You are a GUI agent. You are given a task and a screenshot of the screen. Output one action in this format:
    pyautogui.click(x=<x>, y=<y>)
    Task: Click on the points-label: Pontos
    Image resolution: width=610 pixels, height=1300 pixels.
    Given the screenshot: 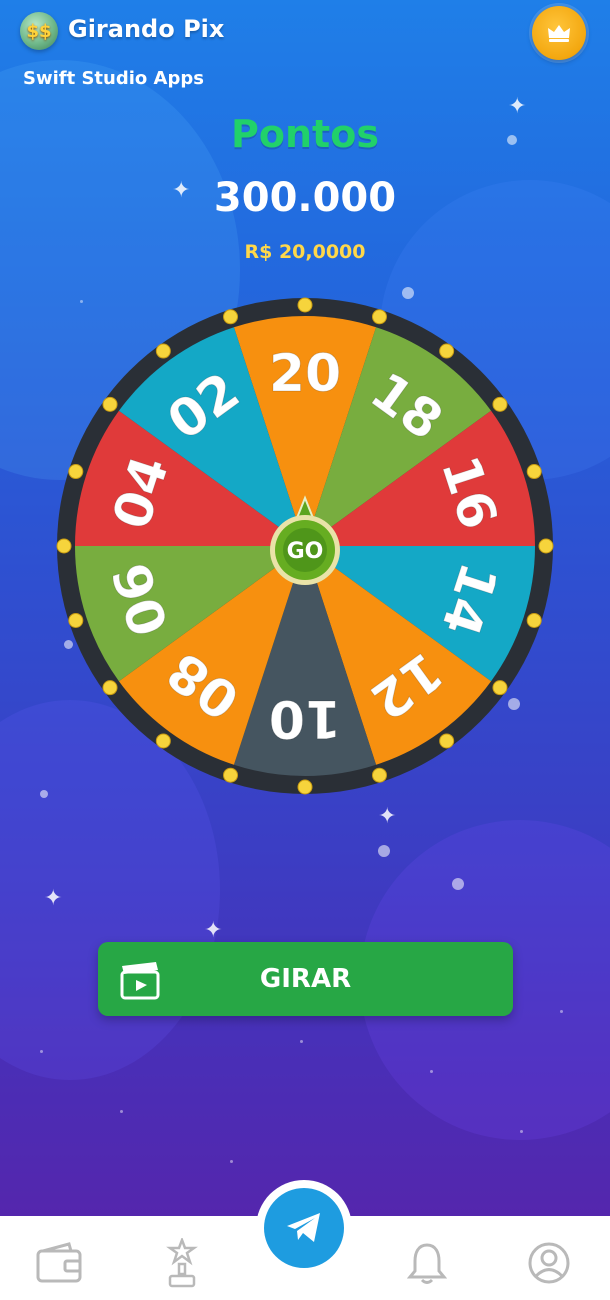 What is the action you would take?
    pyautogui.click(x=305, y=134)
    